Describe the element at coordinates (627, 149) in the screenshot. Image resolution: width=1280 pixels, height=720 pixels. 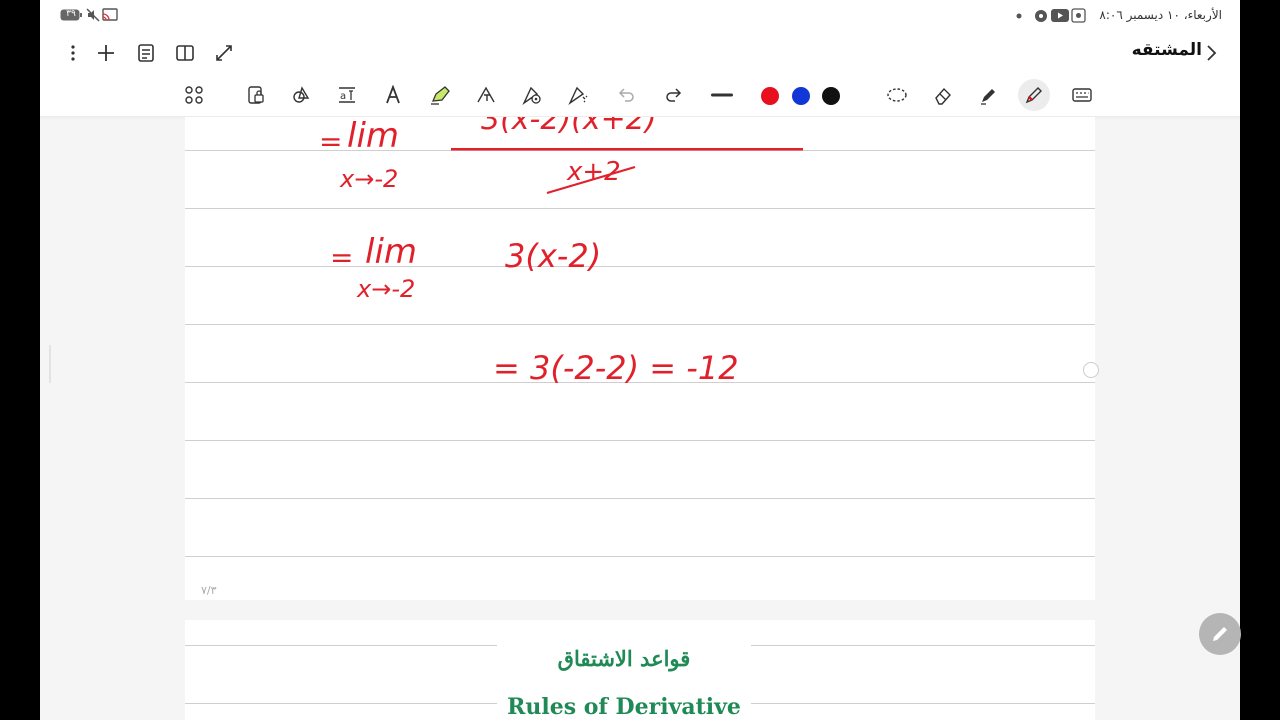
I see `fraction-bar` at that location.